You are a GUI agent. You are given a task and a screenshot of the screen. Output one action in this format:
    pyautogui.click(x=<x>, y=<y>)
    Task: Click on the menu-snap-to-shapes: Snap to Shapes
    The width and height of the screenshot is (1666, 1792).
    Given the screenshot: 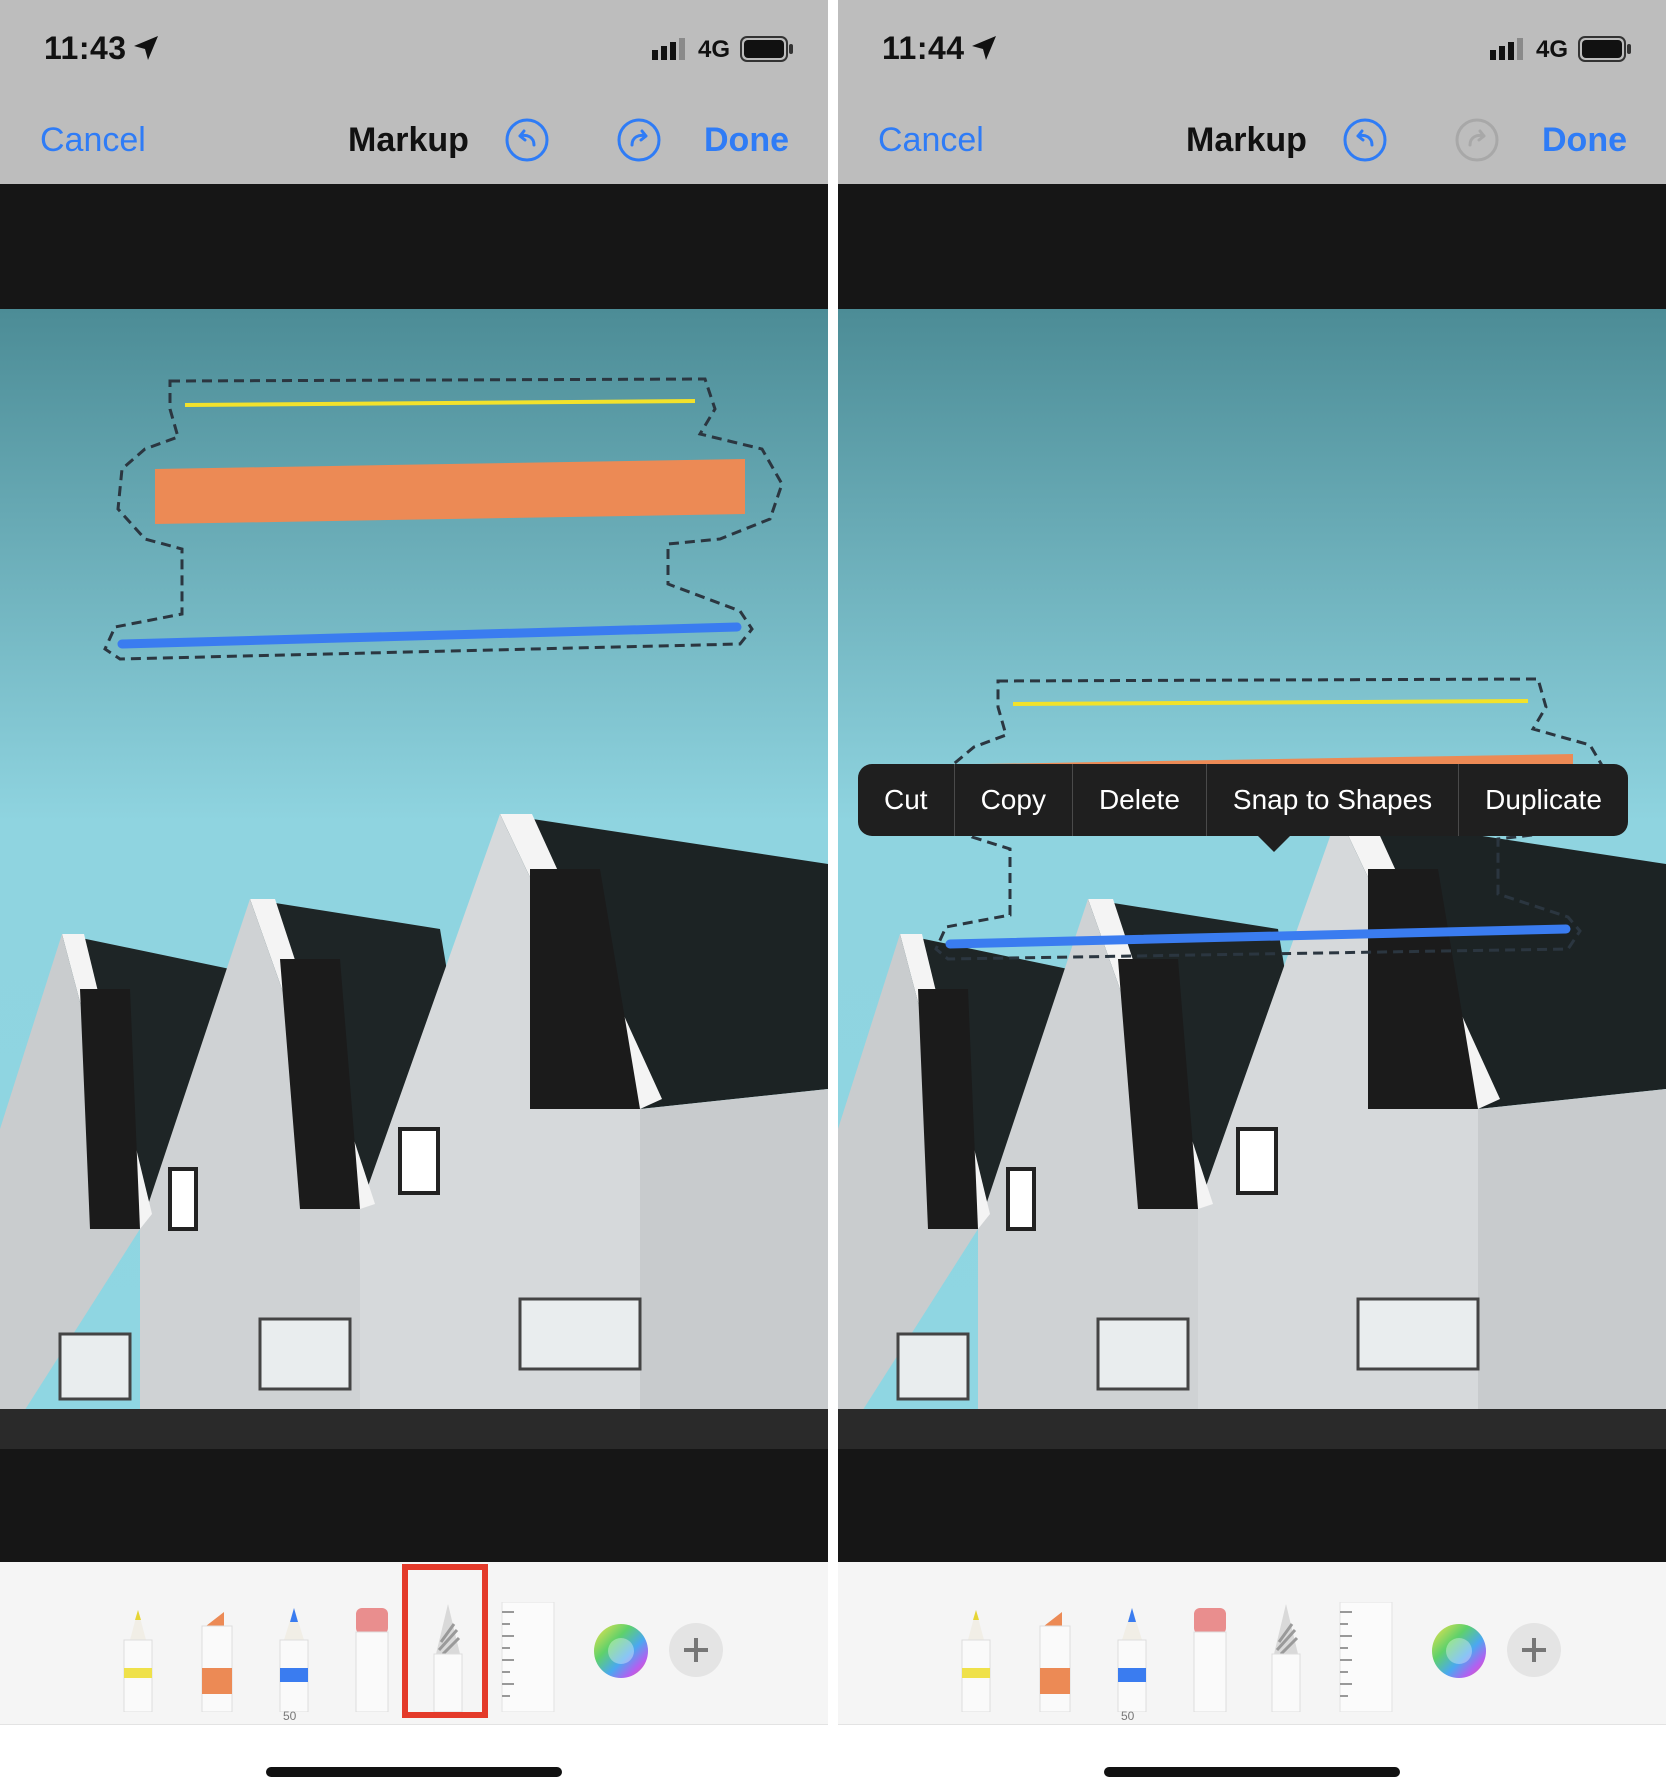 What is the action you would take?
    pyautogui.click(x=1333, y=800)
    